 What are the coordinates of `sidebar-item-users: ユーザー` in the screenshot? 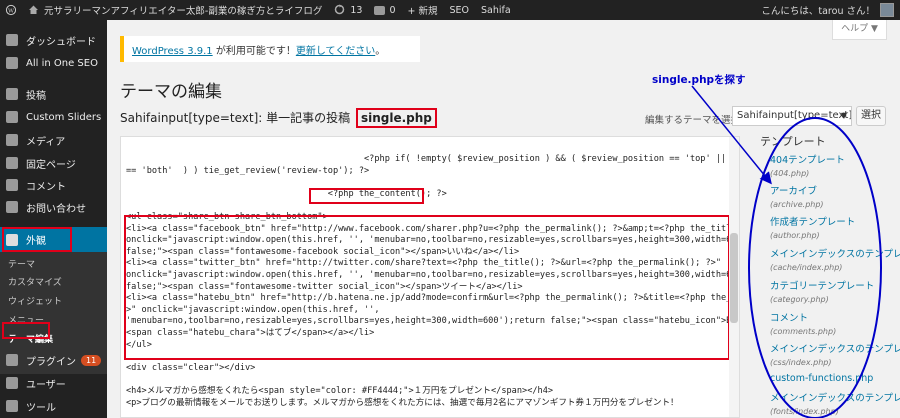 It's located at (53, 383).